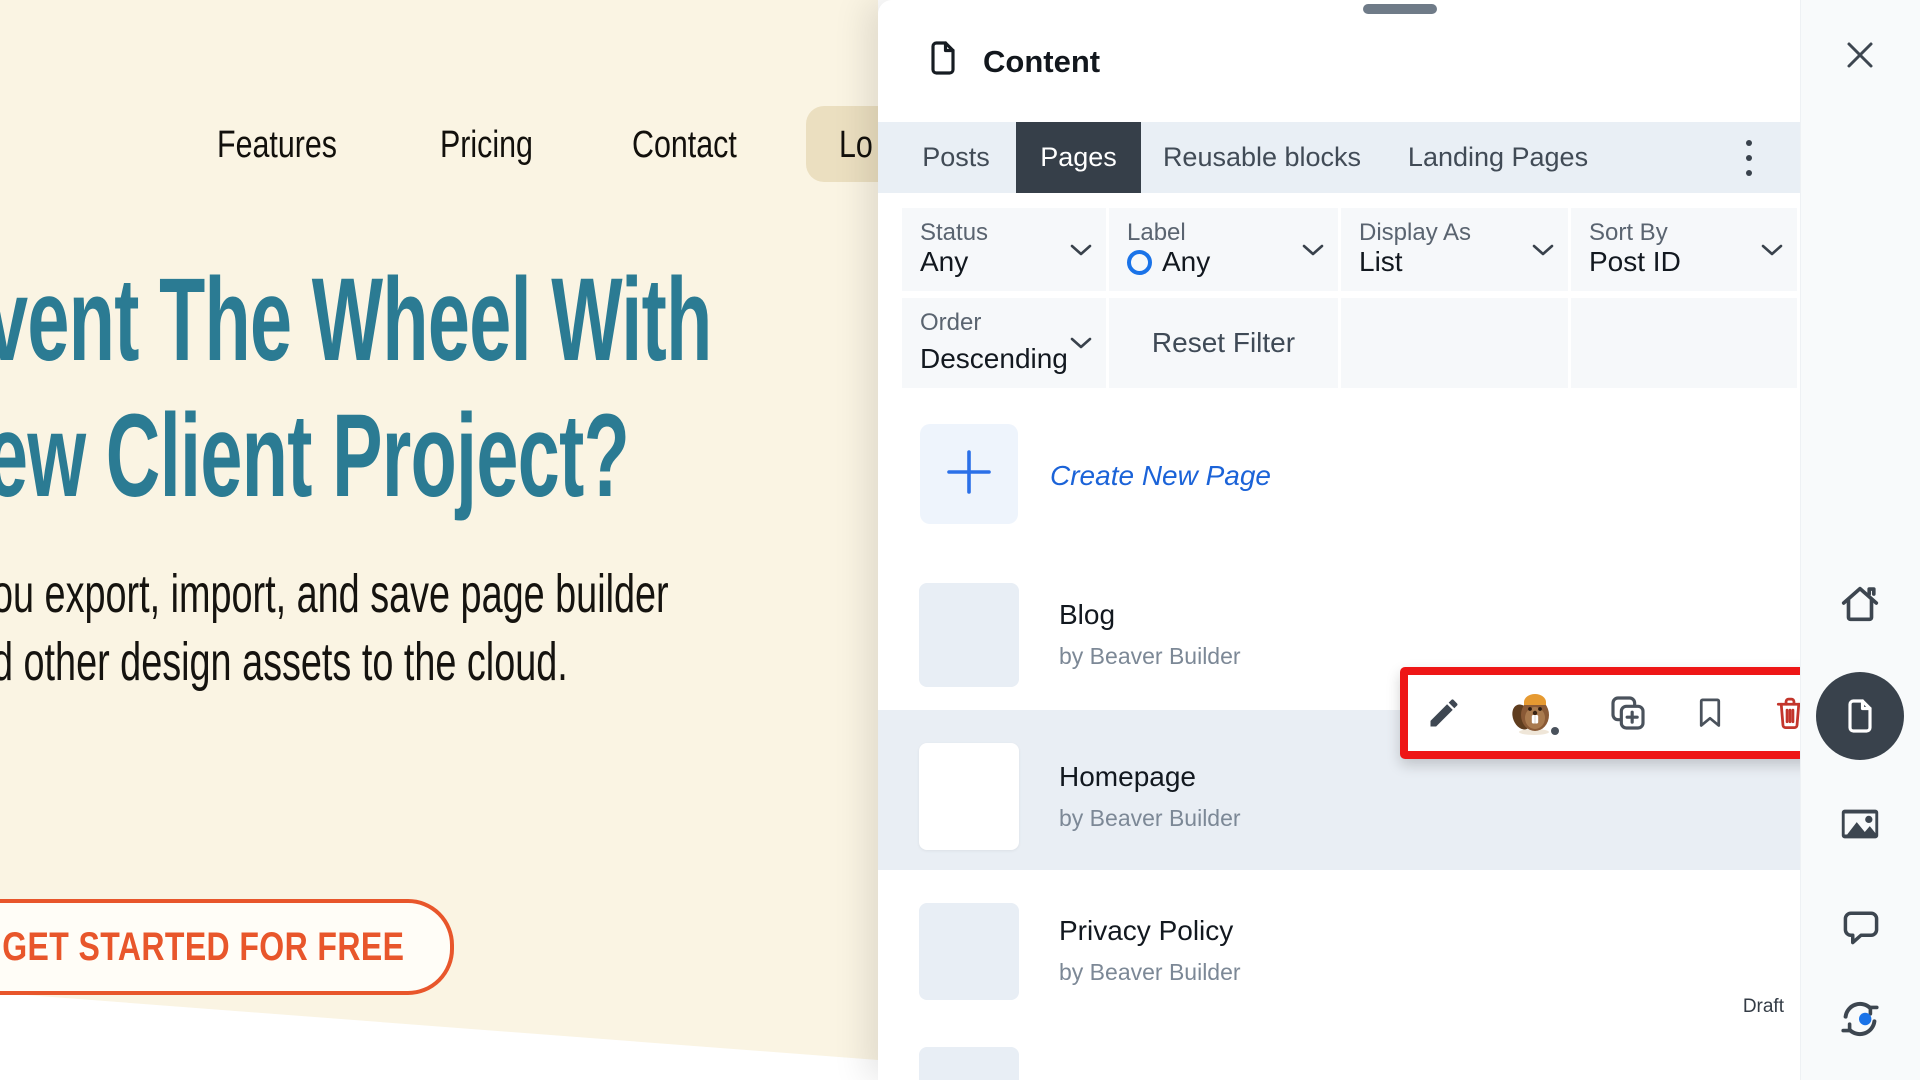 The height and width of the screenshot is (1080, 1920). I want to click on create-new-page-button, so click(969, 474).